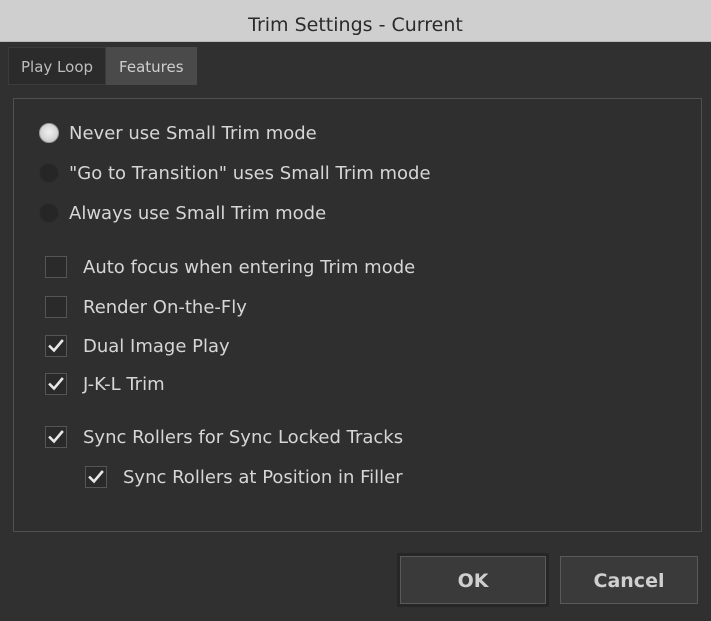 This screenshot has height=621, width=711. I want to click on tab-features: Features, so click(151, 66).